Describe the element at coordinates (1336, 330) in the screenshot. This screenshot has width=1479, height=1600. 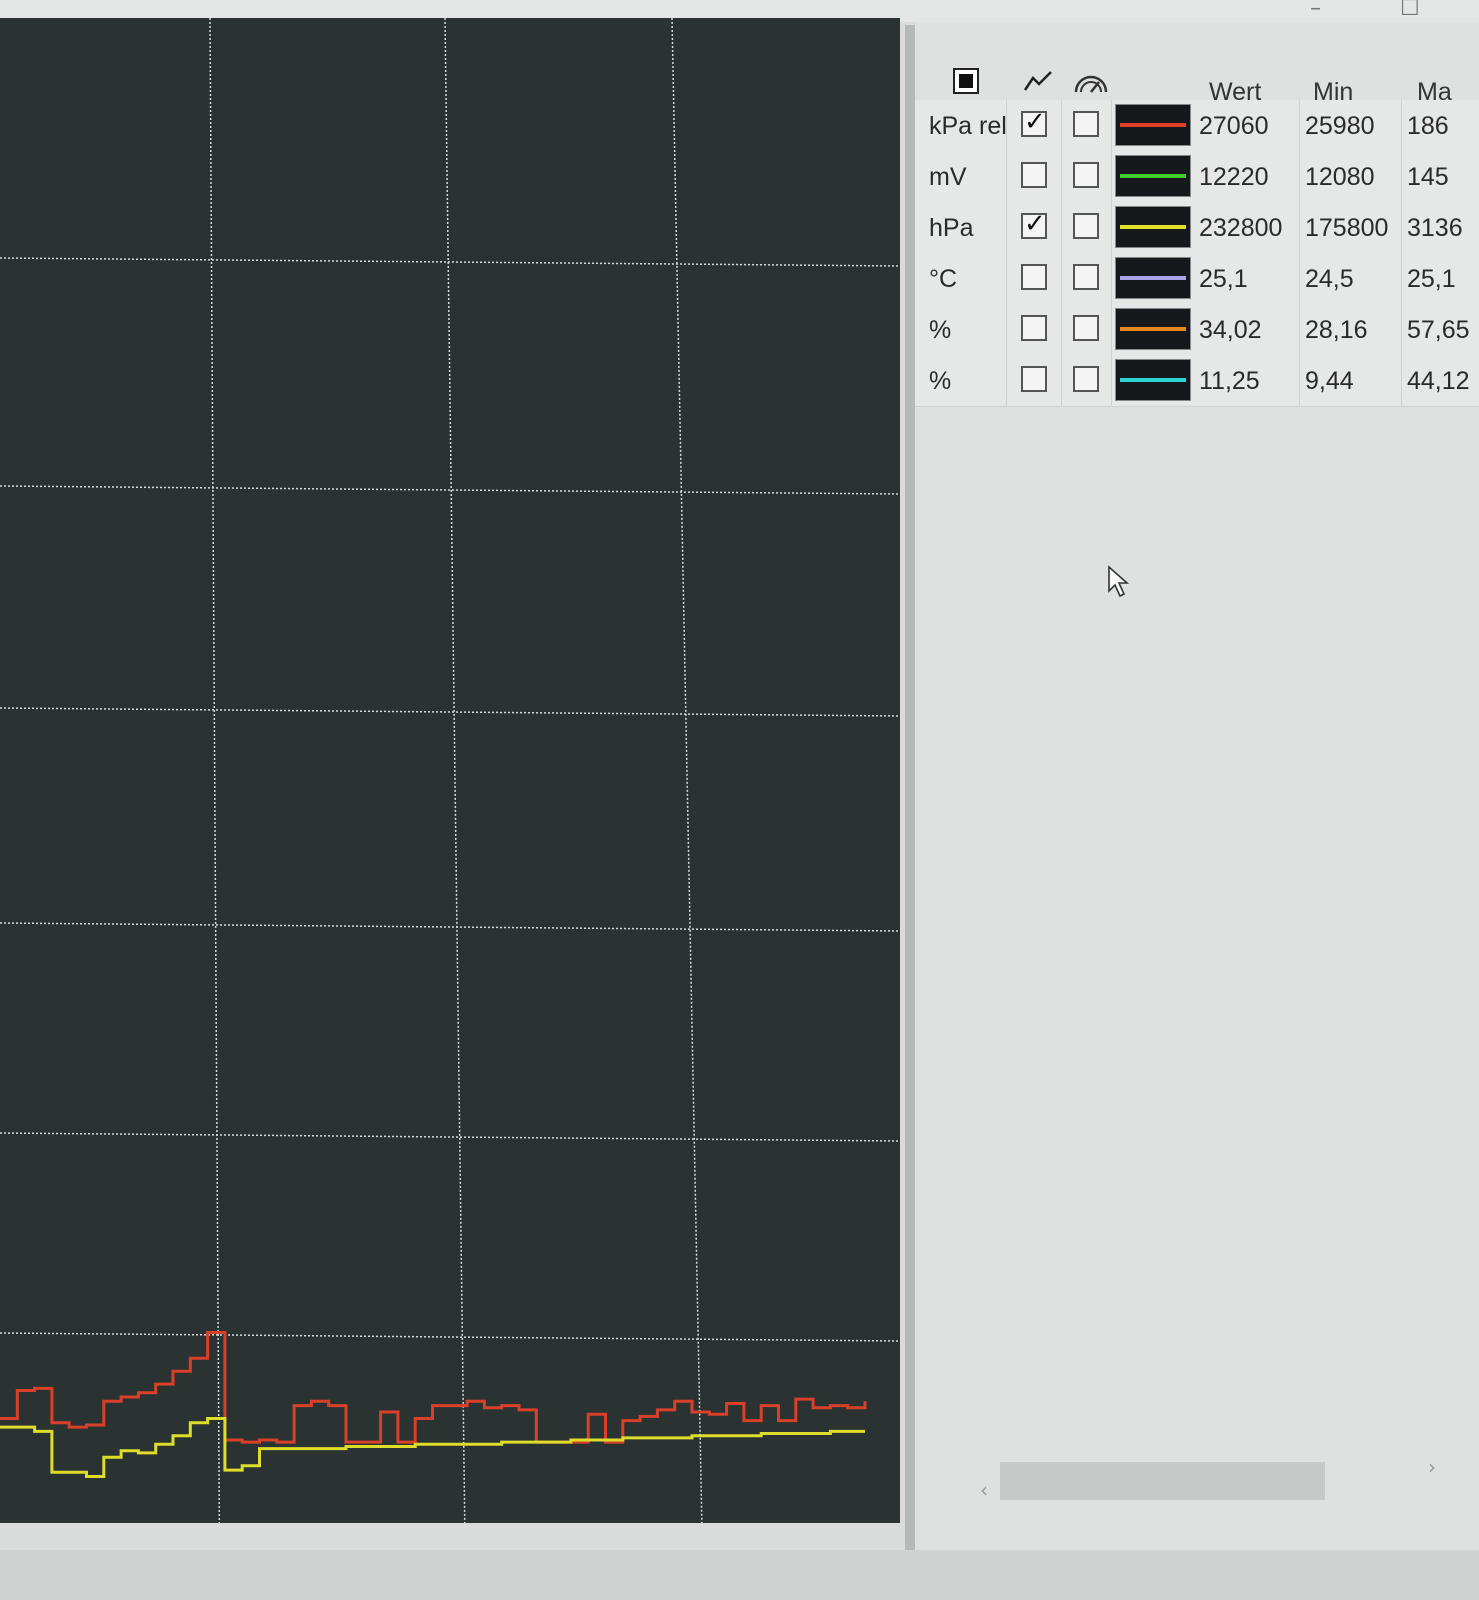
I see `value-min: 28,16` at that location.